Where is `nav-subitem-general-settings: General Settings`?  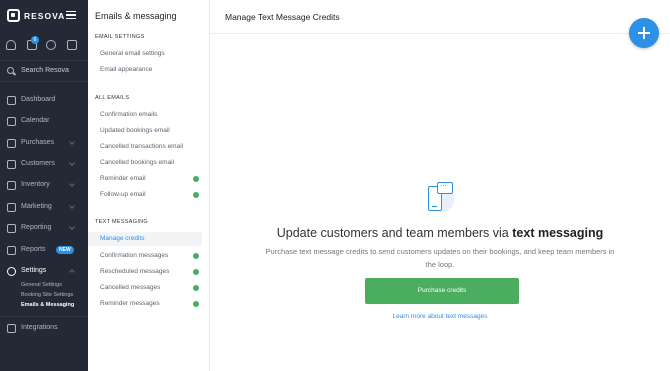 nav-subitem-general-settings: General Settings is located at coordinates (41, 285).